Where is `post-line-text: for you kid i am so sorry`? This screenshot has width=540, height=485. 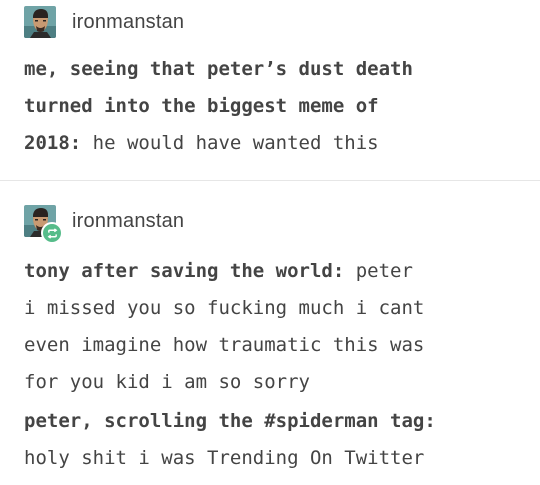
post-line-text: for you kid i am so sorry is located at coordinates (167, 382).